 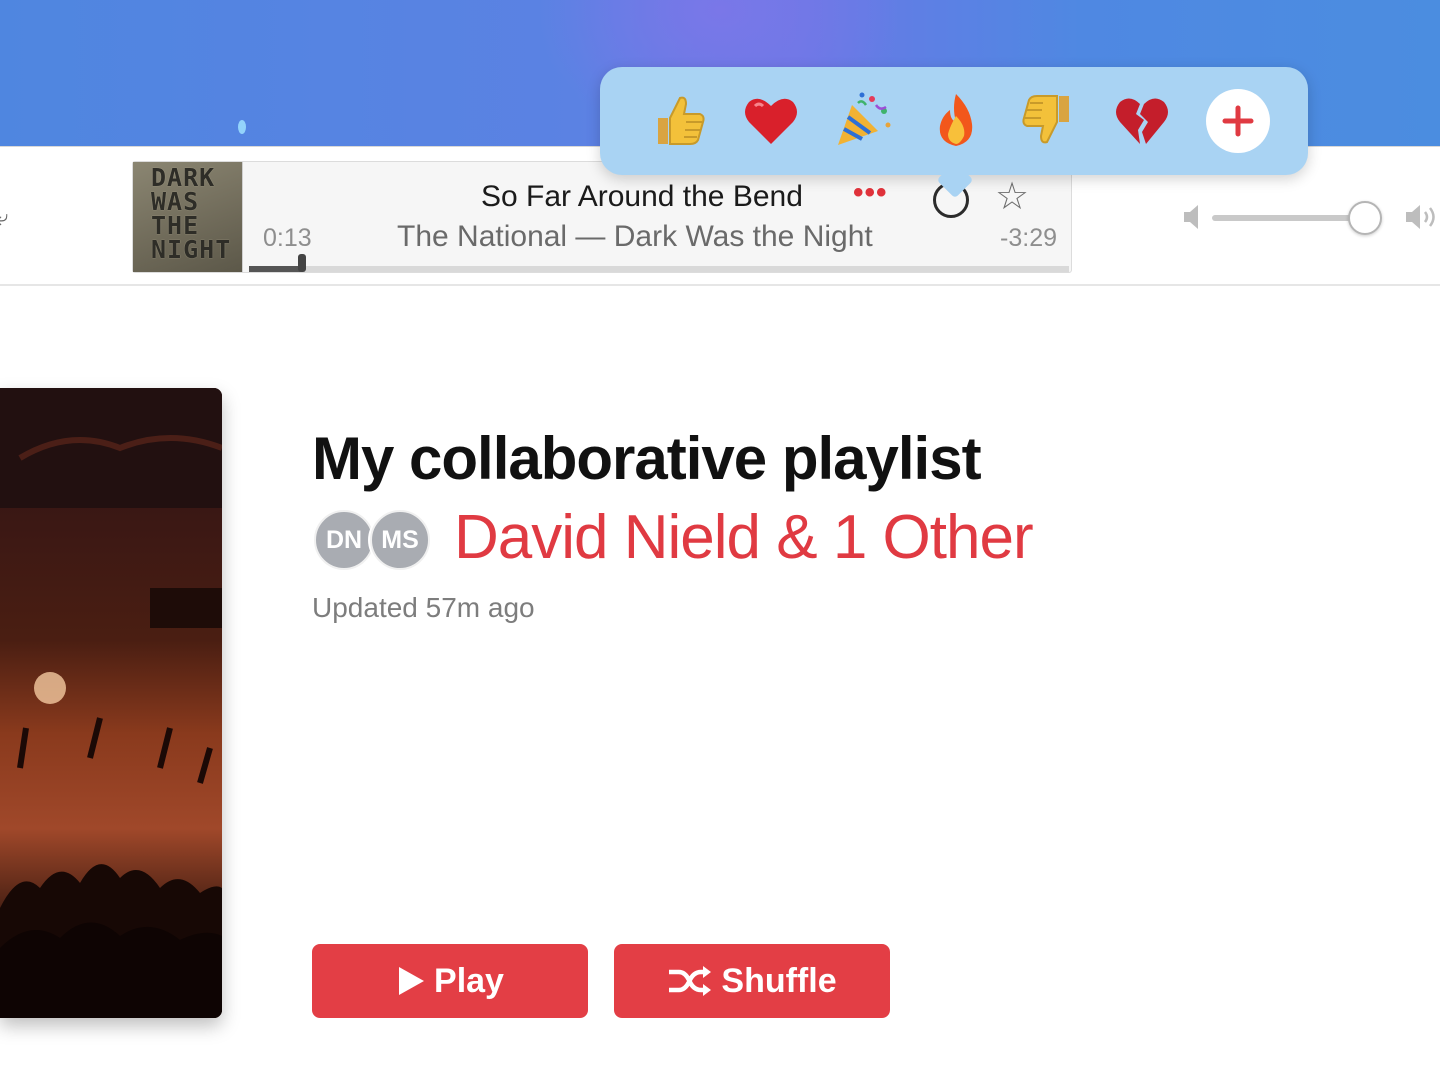 I want to click on playlist-title: My collaborative playlist, so click(x=647, y=458).